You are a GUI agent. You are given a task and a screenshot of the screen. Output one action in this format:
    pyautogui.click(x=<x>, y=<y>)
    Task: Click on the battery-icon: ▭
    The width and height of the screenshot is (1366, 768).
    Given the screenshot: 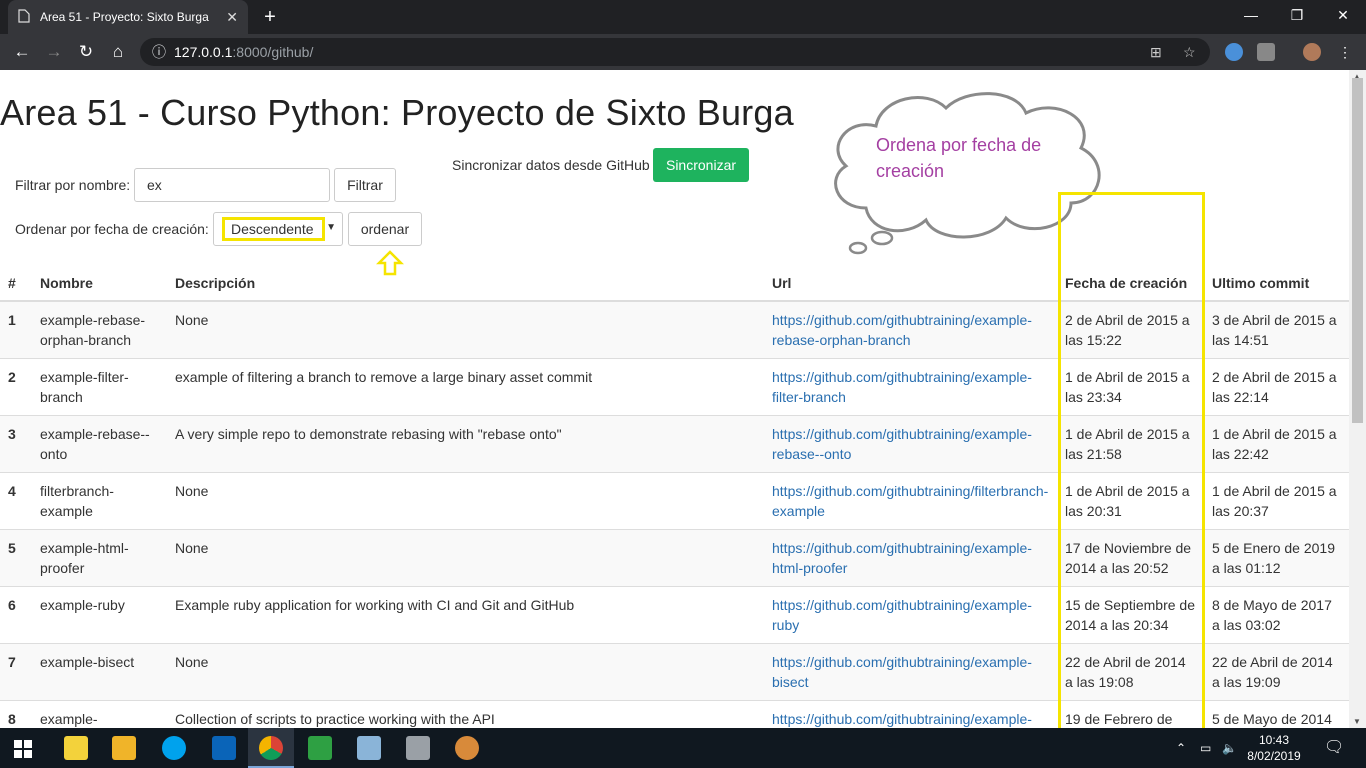 What is the action you would take?
    pyautogui.click(x=1205, y=748)
    